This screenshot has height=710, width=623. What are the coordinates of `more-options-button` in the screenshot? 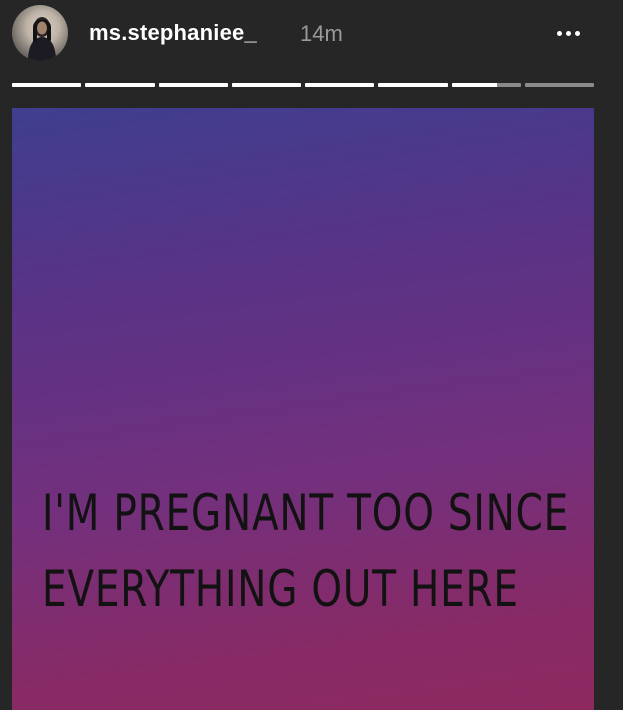 It's located at (568, 33).